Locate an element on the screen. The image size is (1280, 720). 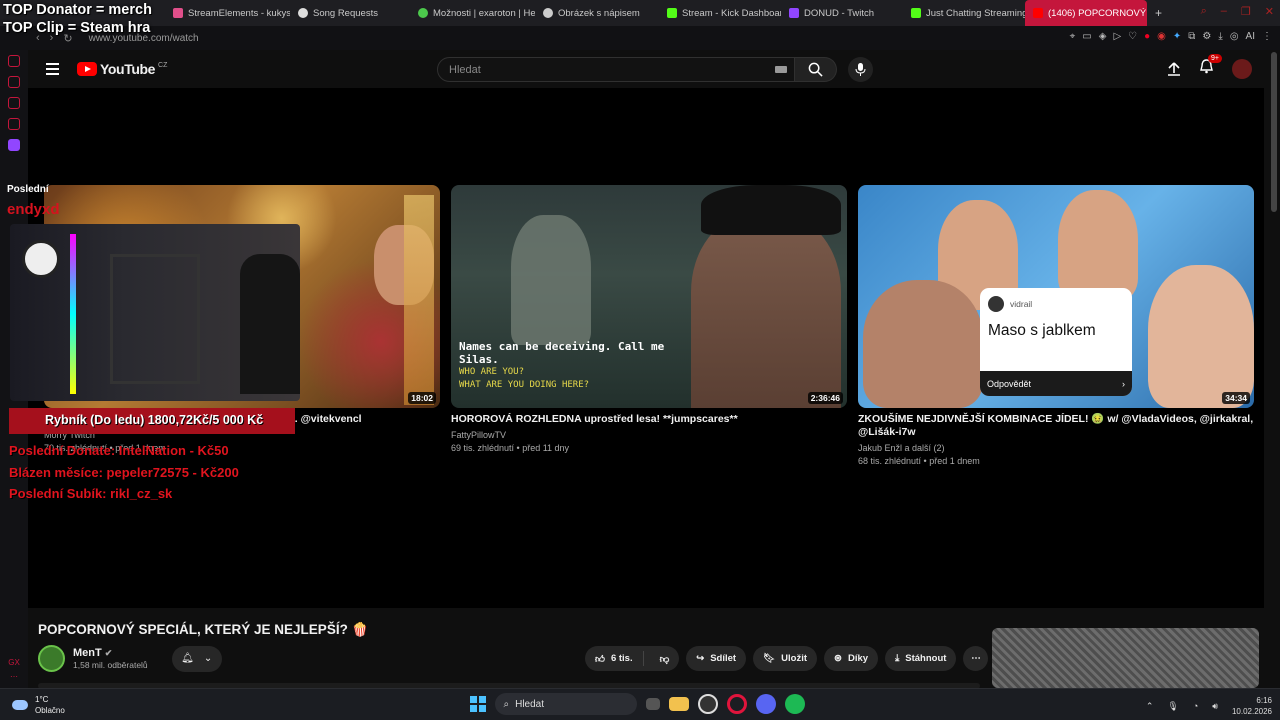
microphone-icon: 🎙︎ is located at coordinates (1172, 706).